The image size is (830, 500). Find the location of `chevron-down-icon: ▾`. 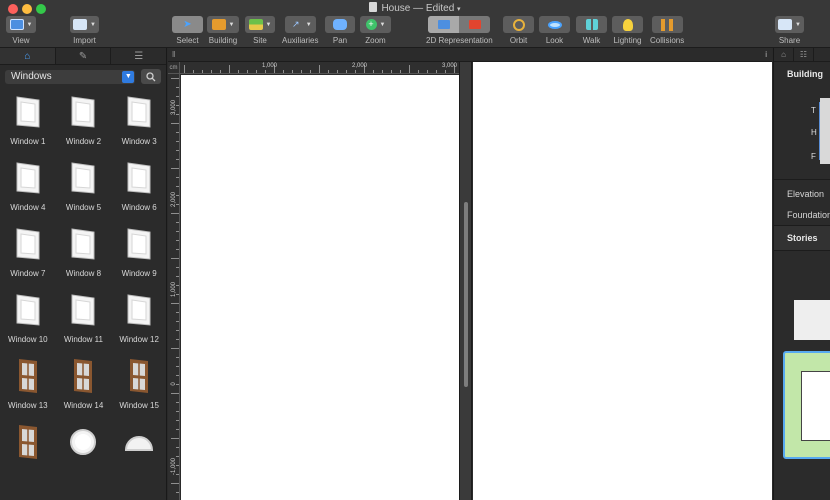

chevron-down-icon: ▾ is located at coordinates (459, 9).